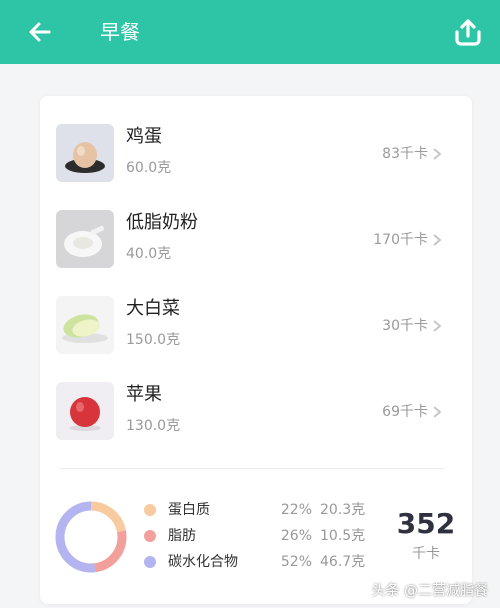  Describe the element at coordinates (296, 562) in the screenshot. I see `nutrient-percent: 52%` at that location.